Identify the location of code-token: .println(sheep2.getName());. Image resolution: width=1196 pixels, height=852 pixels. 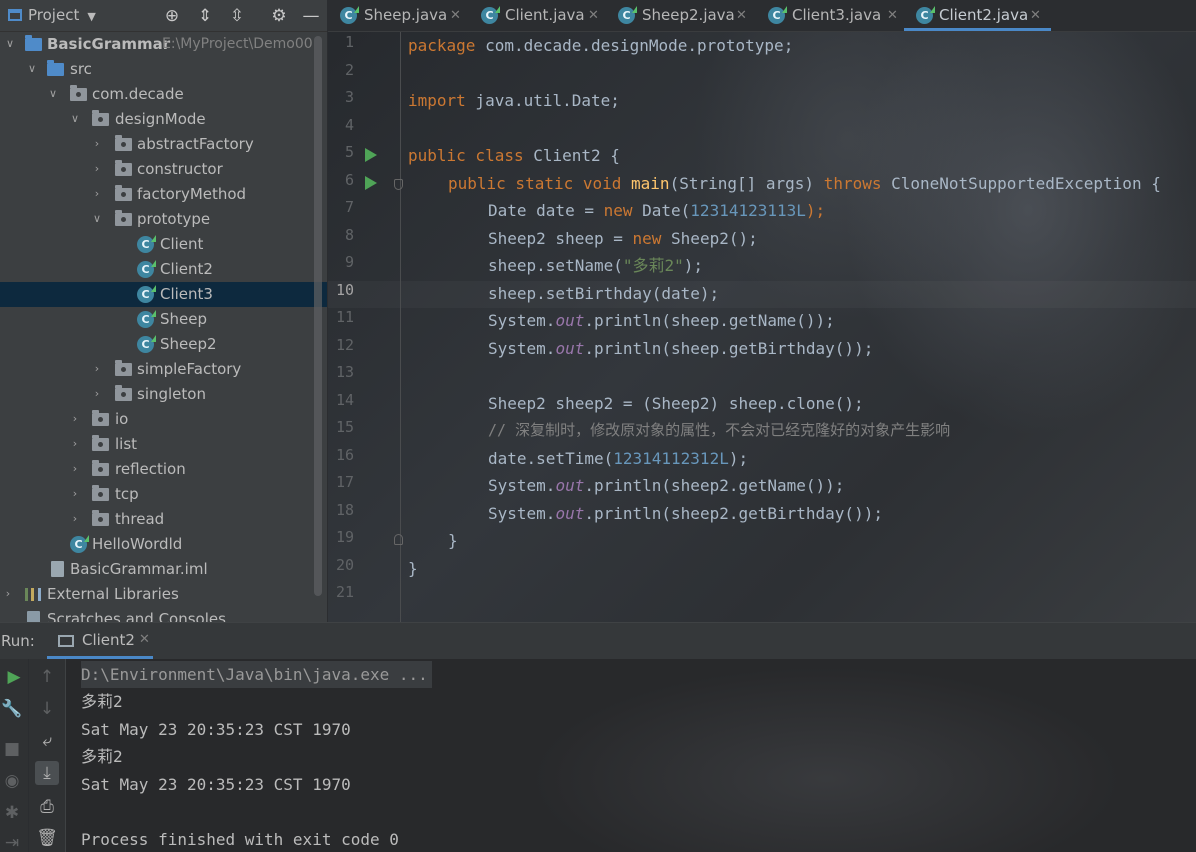
(714, 485).